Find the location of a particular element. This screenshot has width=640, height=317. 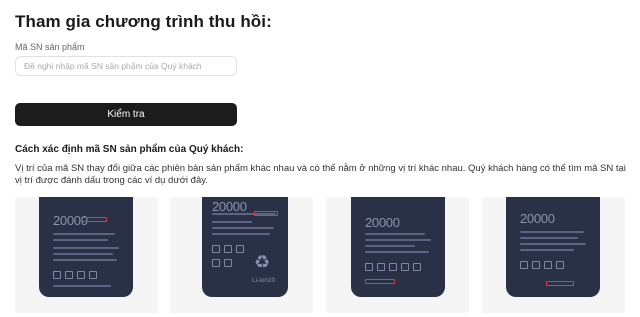

example-image-4: 20000 is located at coordinates (553, 255).